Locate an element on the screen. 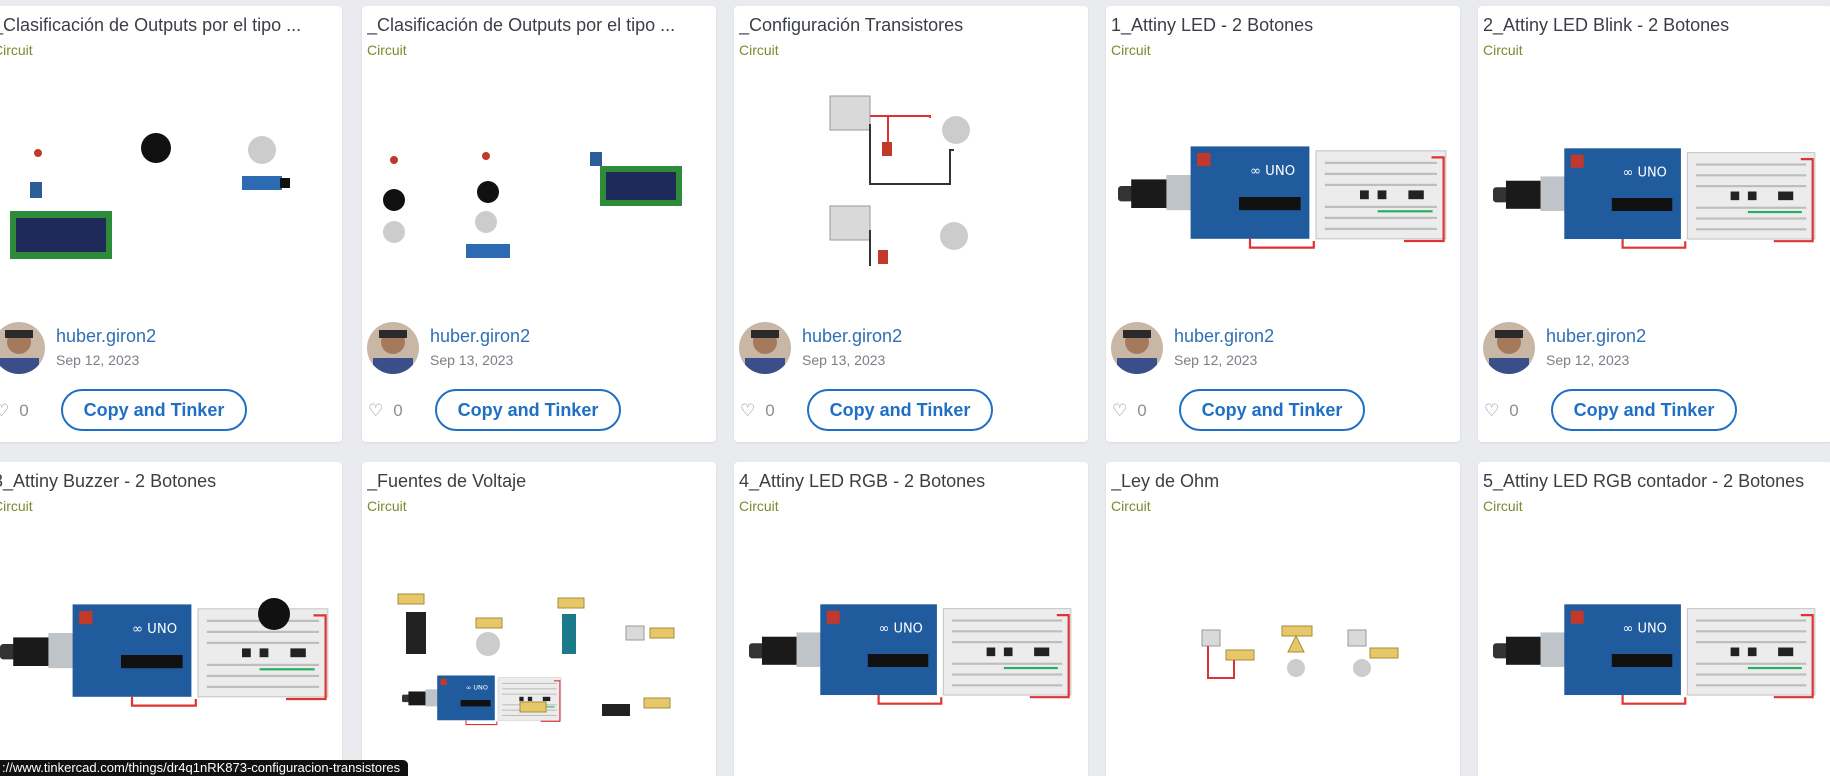 The image size is (1830, 776). project-card: _Fuentes de Voltaje Circuit is located at coordinates (539, 619).